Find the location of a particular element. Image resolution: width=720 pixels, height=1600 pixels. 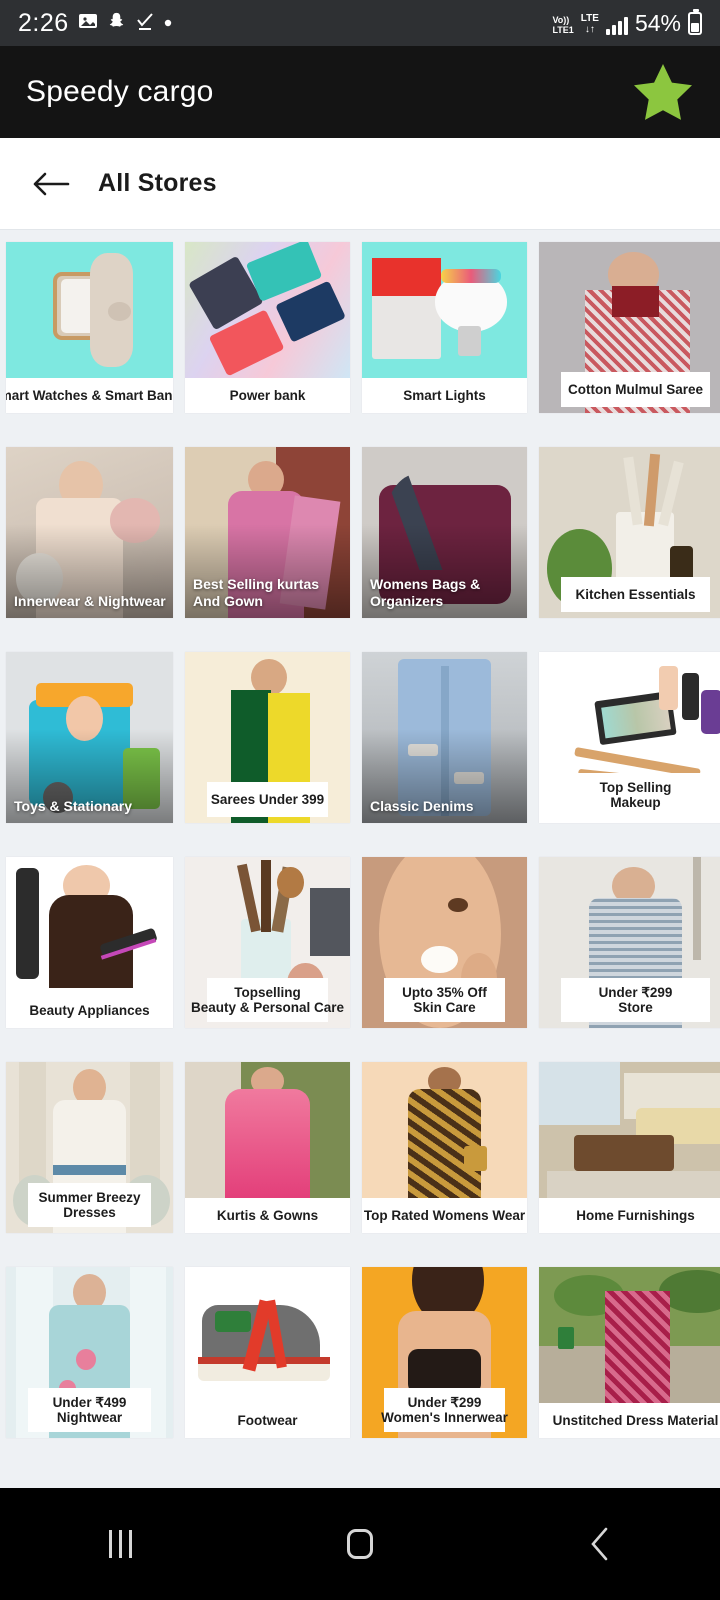

star-icon is located at coordinates (663, 92).